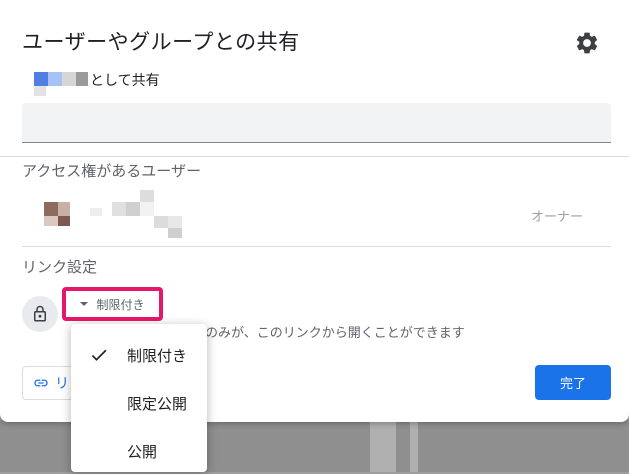  Describe the element at coordinates (60, 267) in the screenshot. I see `link-section-heading: リンク設定` at that location.